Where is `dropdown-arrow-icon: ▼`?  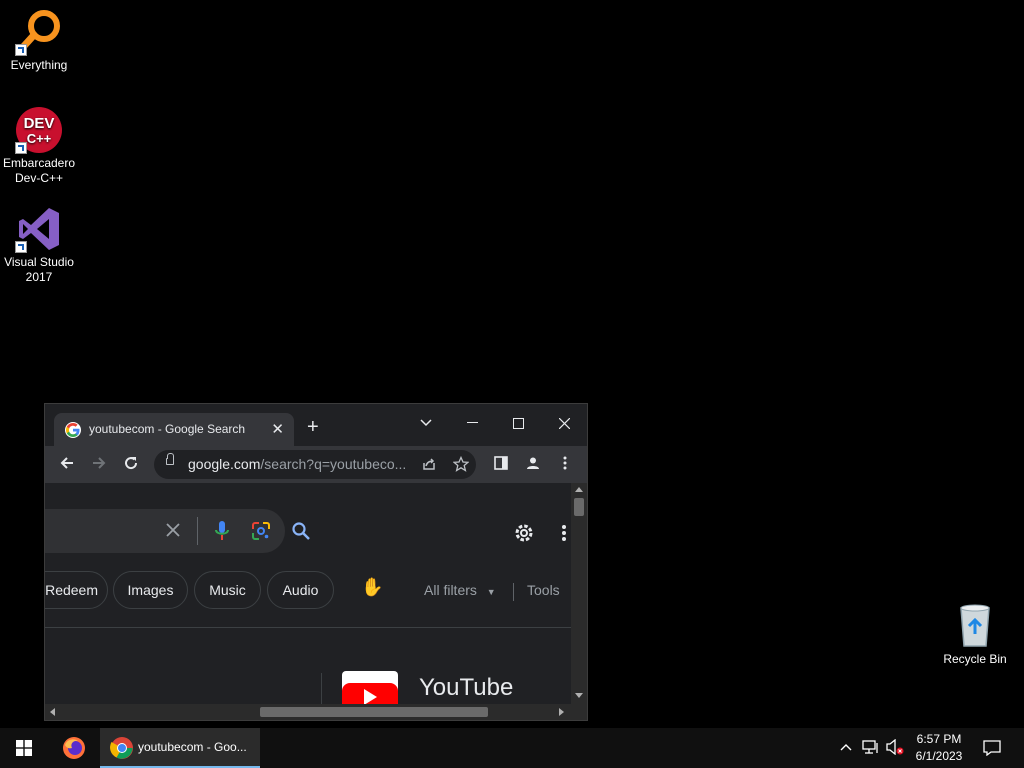
dropdown-arrow-icon: ▼ is located at coordinates (491, 592).